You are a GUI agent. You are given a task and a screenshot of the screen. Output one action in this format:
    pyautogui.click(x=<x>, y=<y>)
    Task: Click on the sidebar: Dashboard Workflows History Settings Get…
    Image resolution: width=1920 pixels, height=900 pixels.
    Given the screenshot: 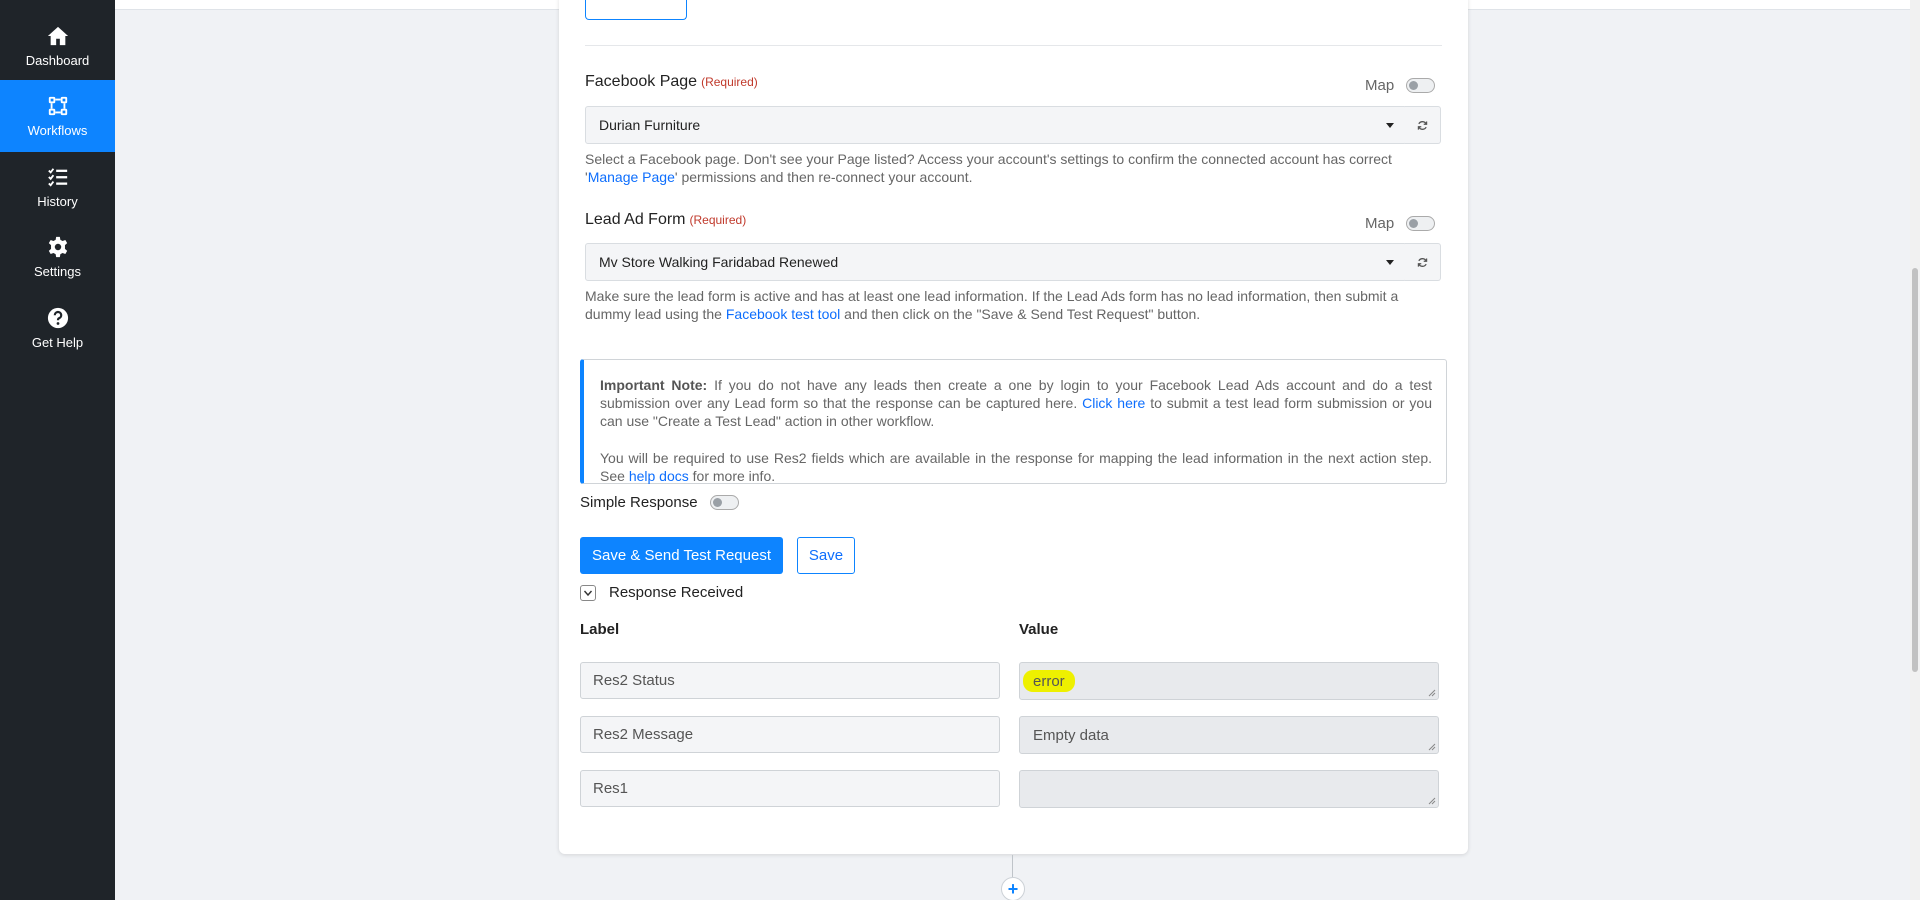 What is the action you would take?
    pyautogui.click(x=57, y=450)
    